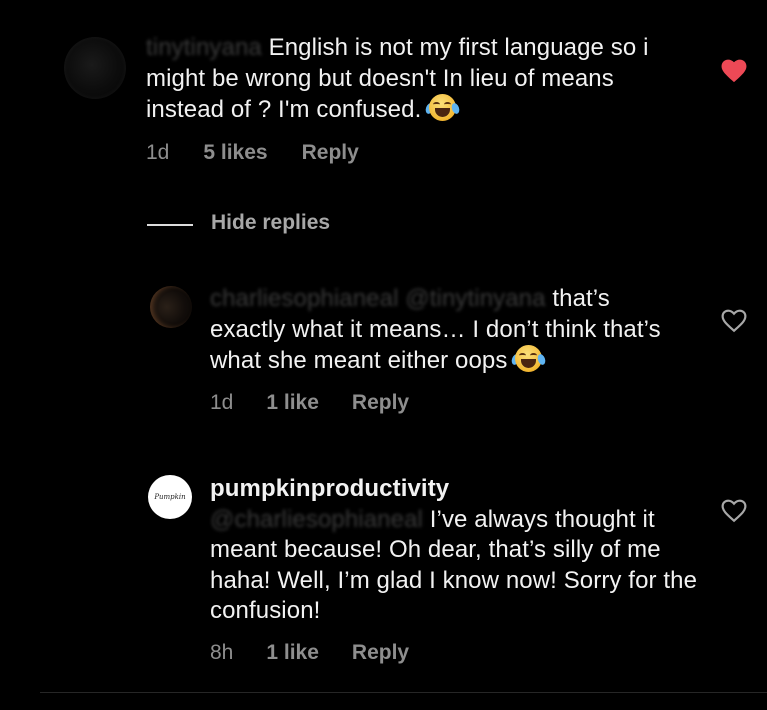  I want to click on reply-mention: @tinytinyana, so click(475, 298).